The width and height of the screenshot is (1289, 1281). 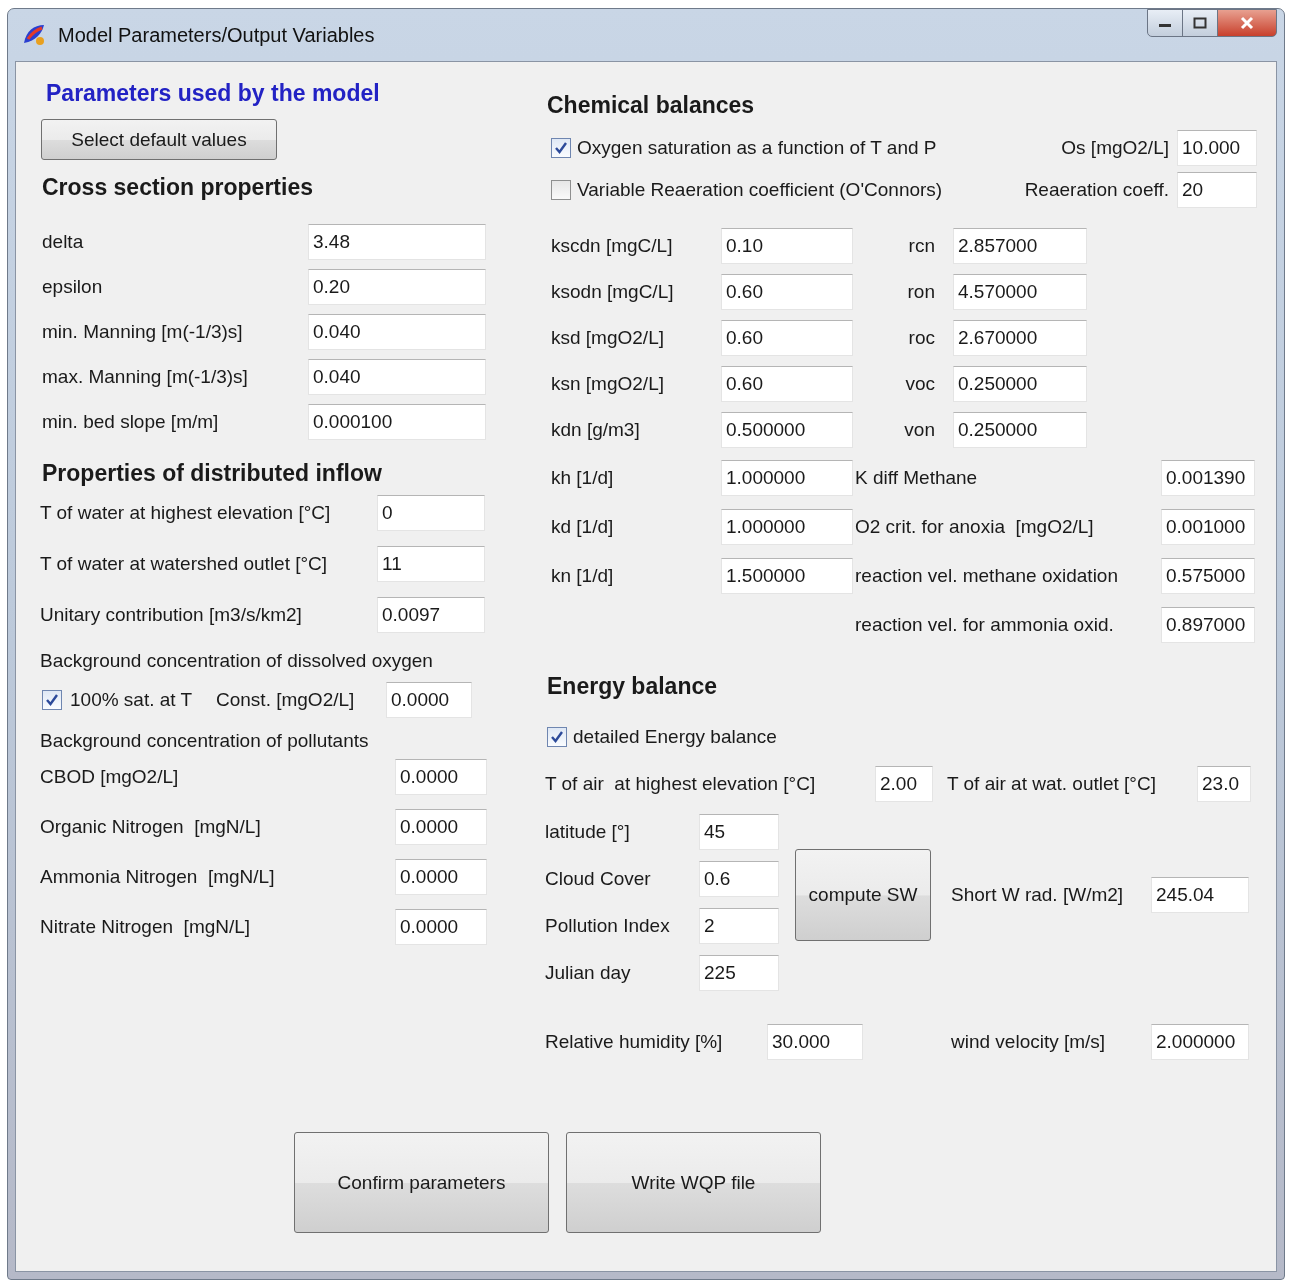 What do you see at coordinates (919, 384) in the screenshot?
I see `field-label: voc` at bounding box center [919, 384].